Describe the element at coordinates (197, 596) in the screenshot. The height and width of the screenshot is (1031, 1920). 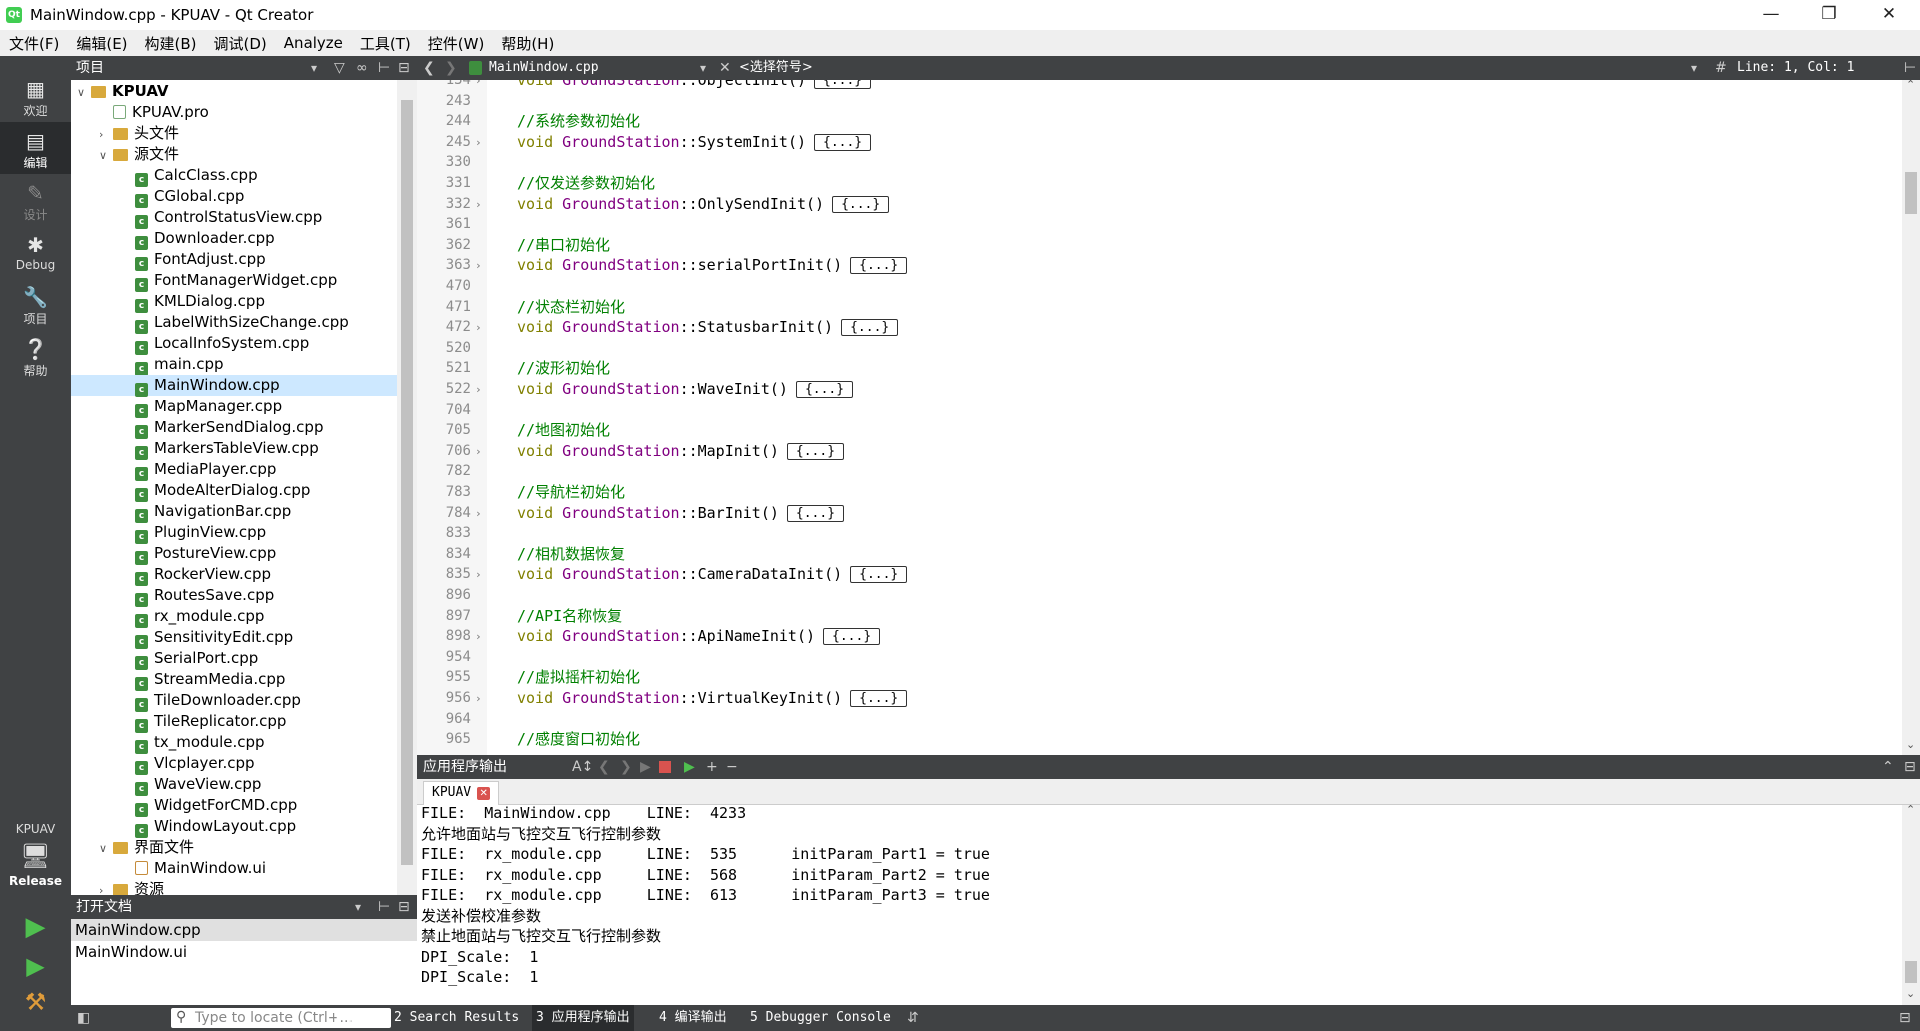
I see `tree-source-file: c RoutesSave.cpp` at that location.